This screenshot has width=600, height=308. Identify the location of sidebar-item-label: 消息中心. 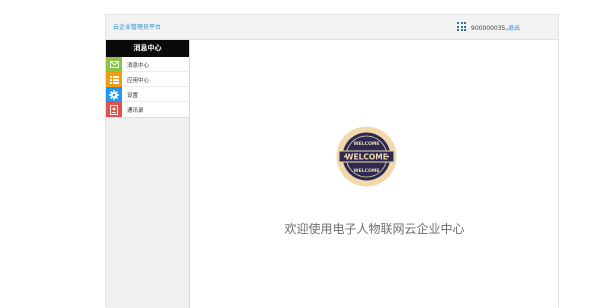
(138, 66).